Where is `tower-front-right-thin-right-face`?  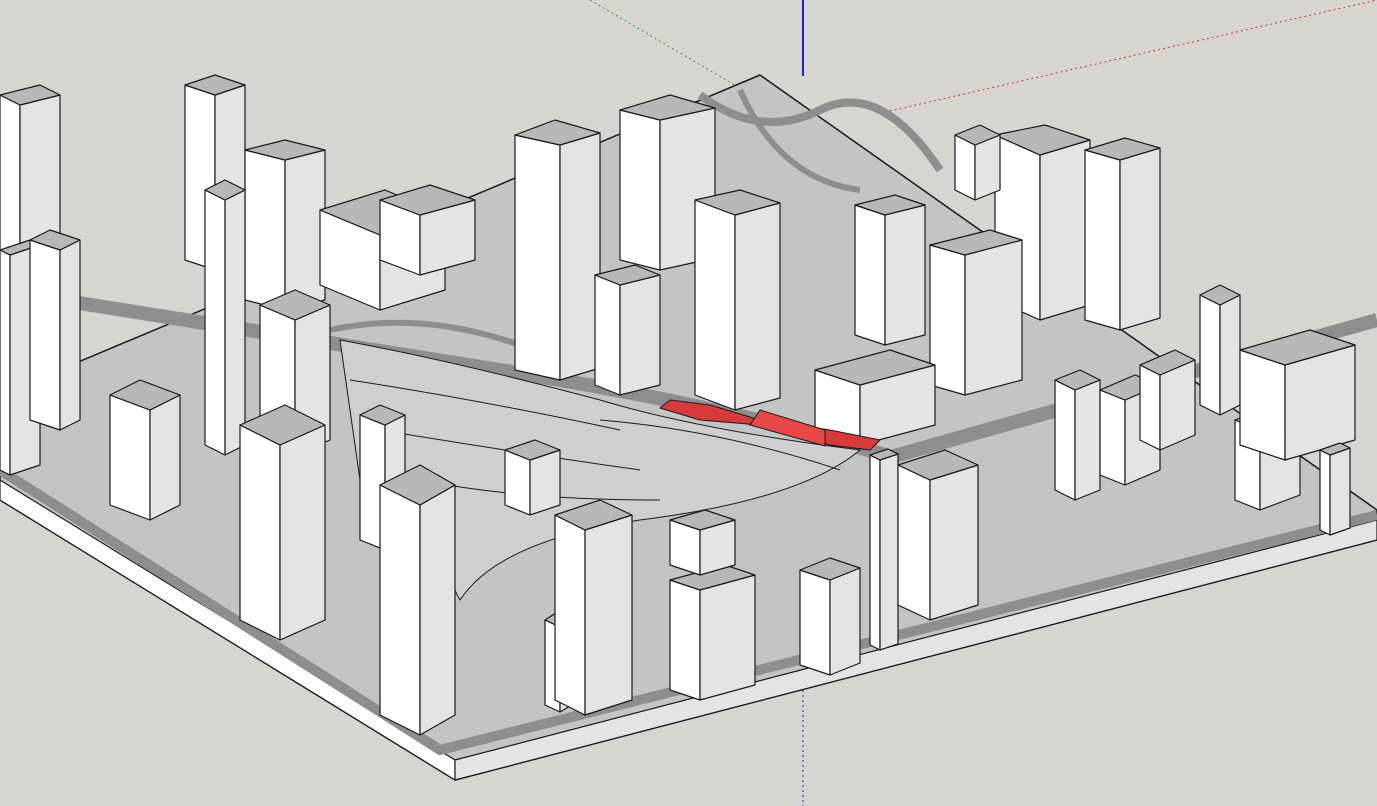
tower-front-right-thin-right-face is located at coordinates (889, 552).